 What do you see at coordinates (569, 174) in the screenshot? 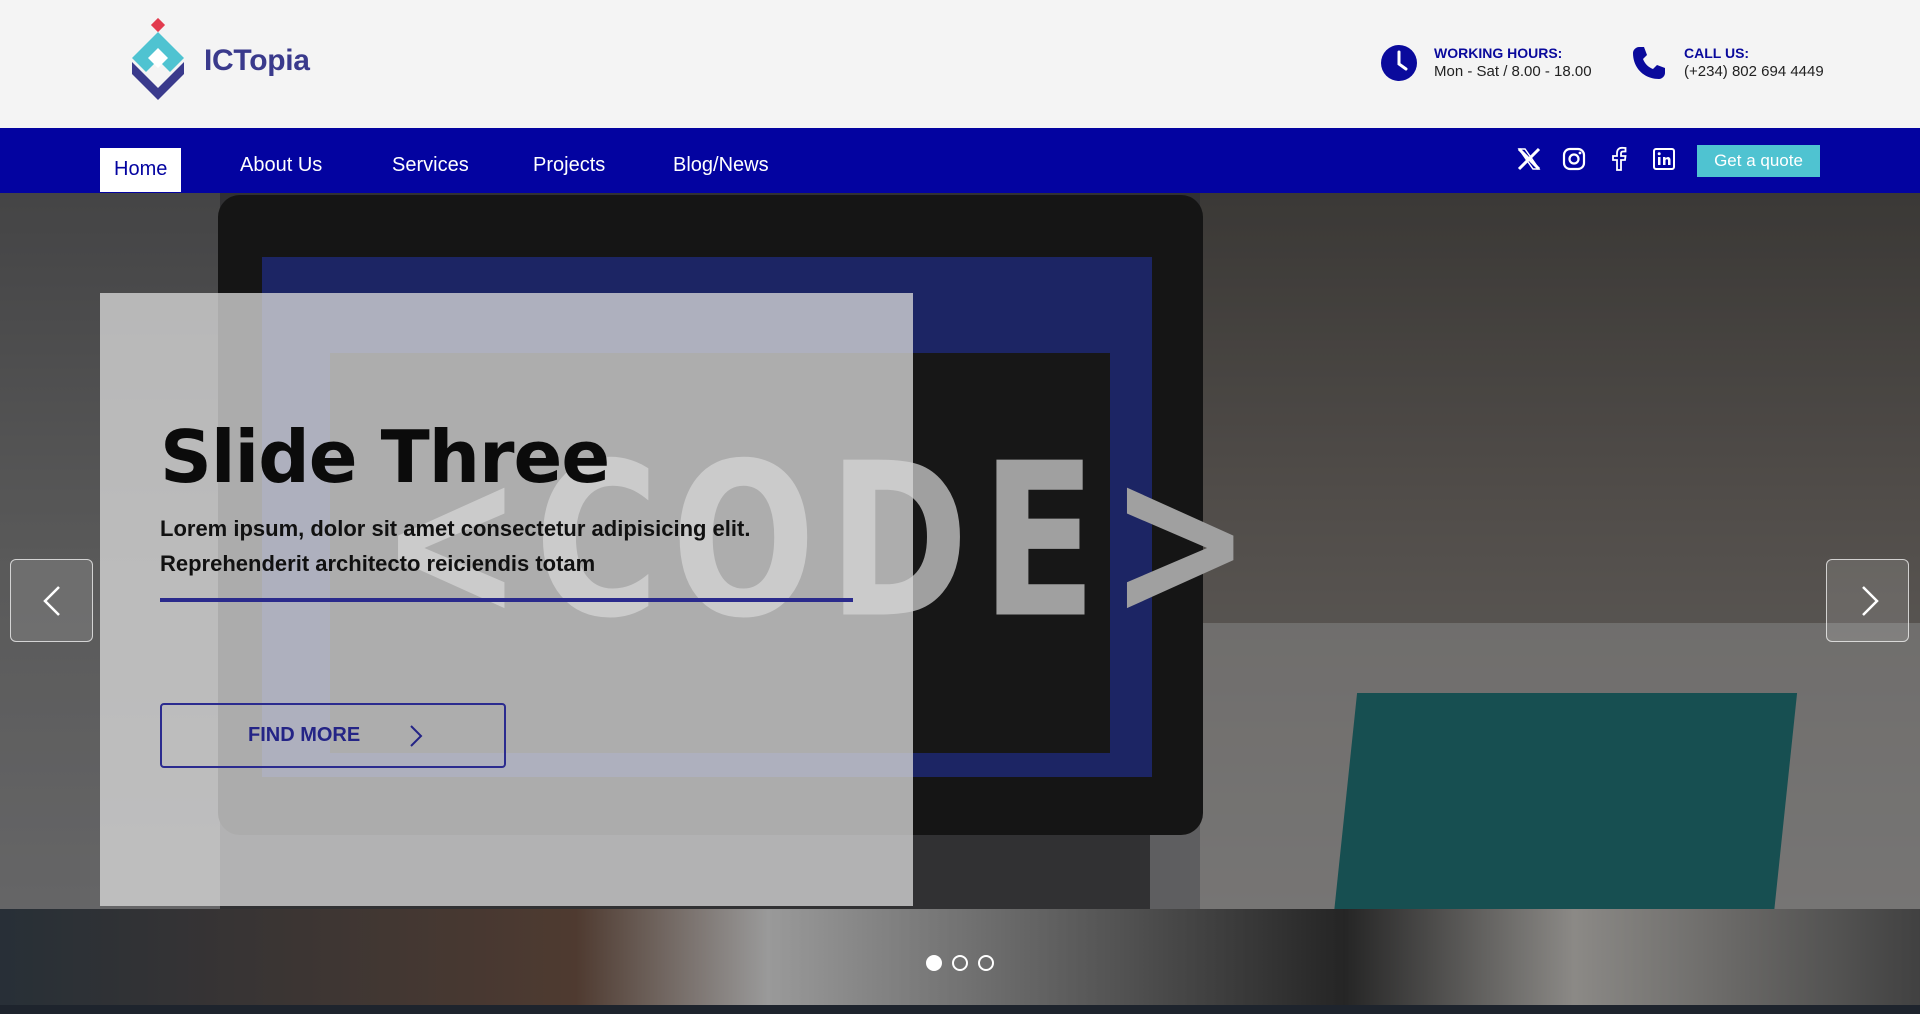
I see `nav-item-projects: Projects` at bounding box center [569, 174].